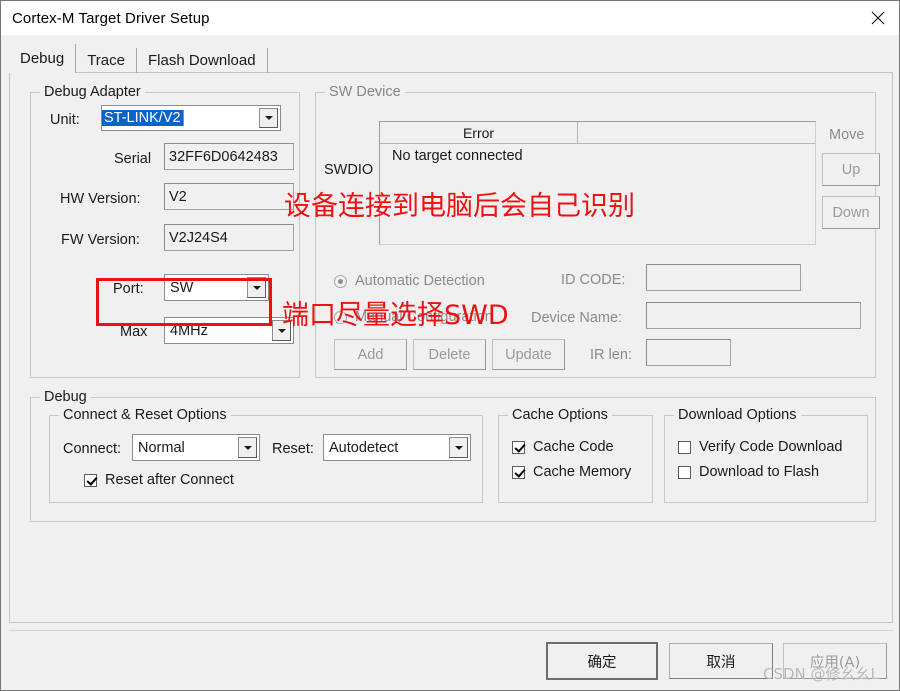  What do you see at coordinates (365, 92) in the screenshot?
I see `sw-device-legend: SW Device` at bounding box center [365, 92].